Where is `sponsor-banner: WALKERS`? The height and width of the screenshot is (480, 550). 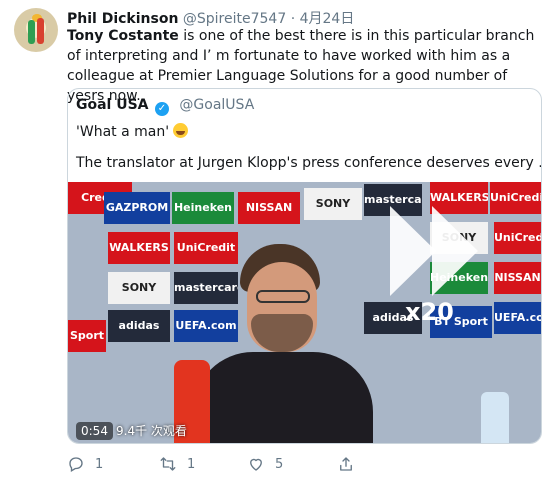
sponsor-banner: WALKERS is located at coordinates (139, 248).